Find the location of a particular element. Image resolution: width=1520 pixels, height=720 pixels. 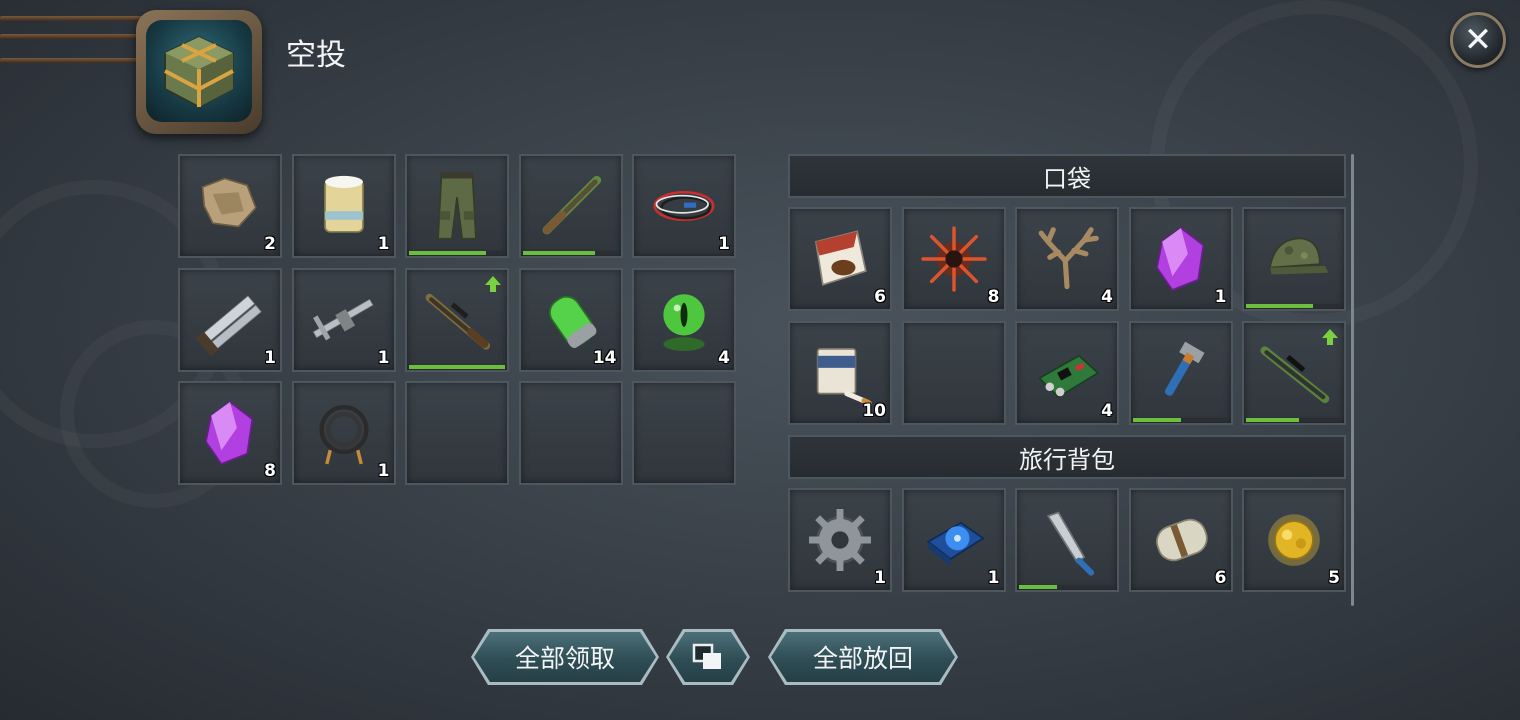

pocket-header-label: 口袋 is located at coordinates (1067, 178).